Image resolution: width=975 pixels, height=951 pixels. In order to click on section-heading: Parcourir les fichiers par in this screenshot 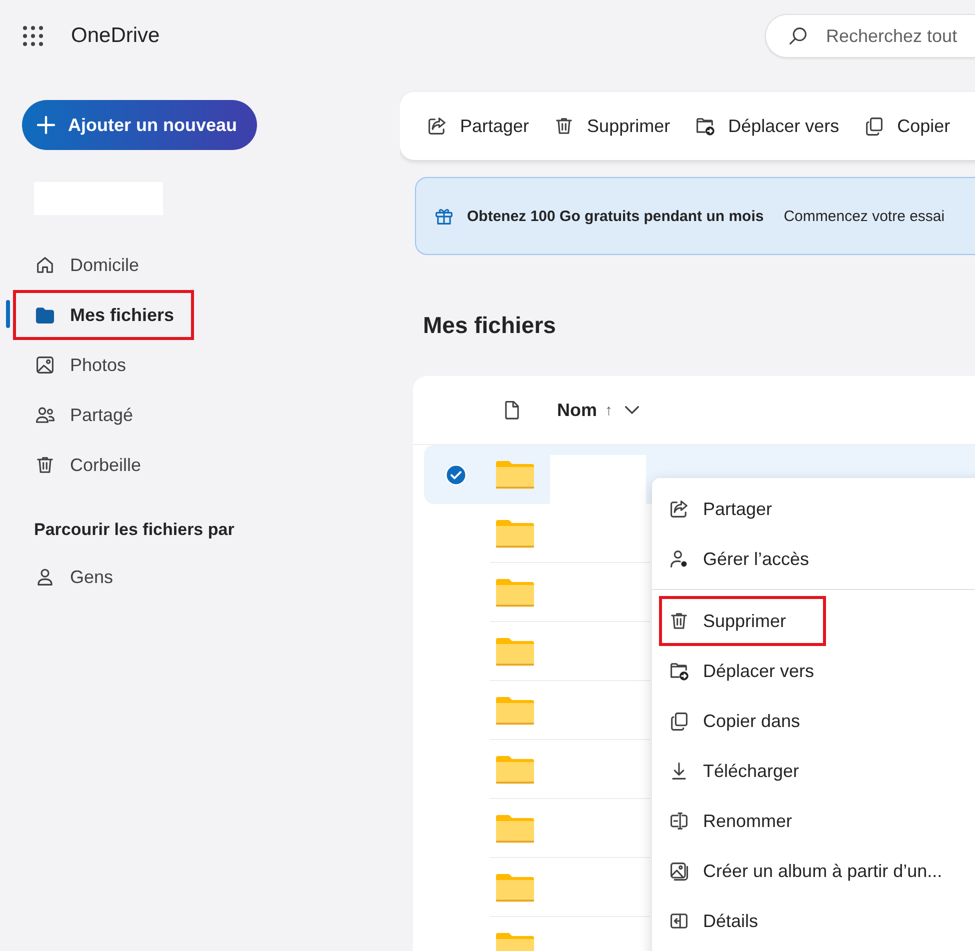, I will do `click(135, 530)`.